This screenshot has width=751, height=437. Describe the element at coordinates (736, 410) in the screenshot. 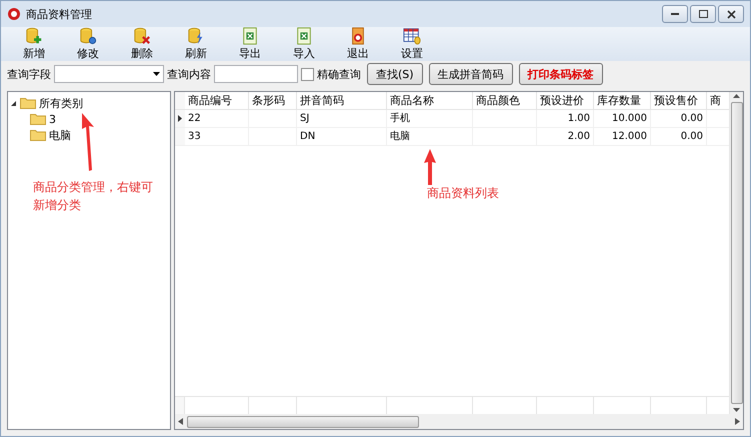

I see `scroll-down-icon` at that location.